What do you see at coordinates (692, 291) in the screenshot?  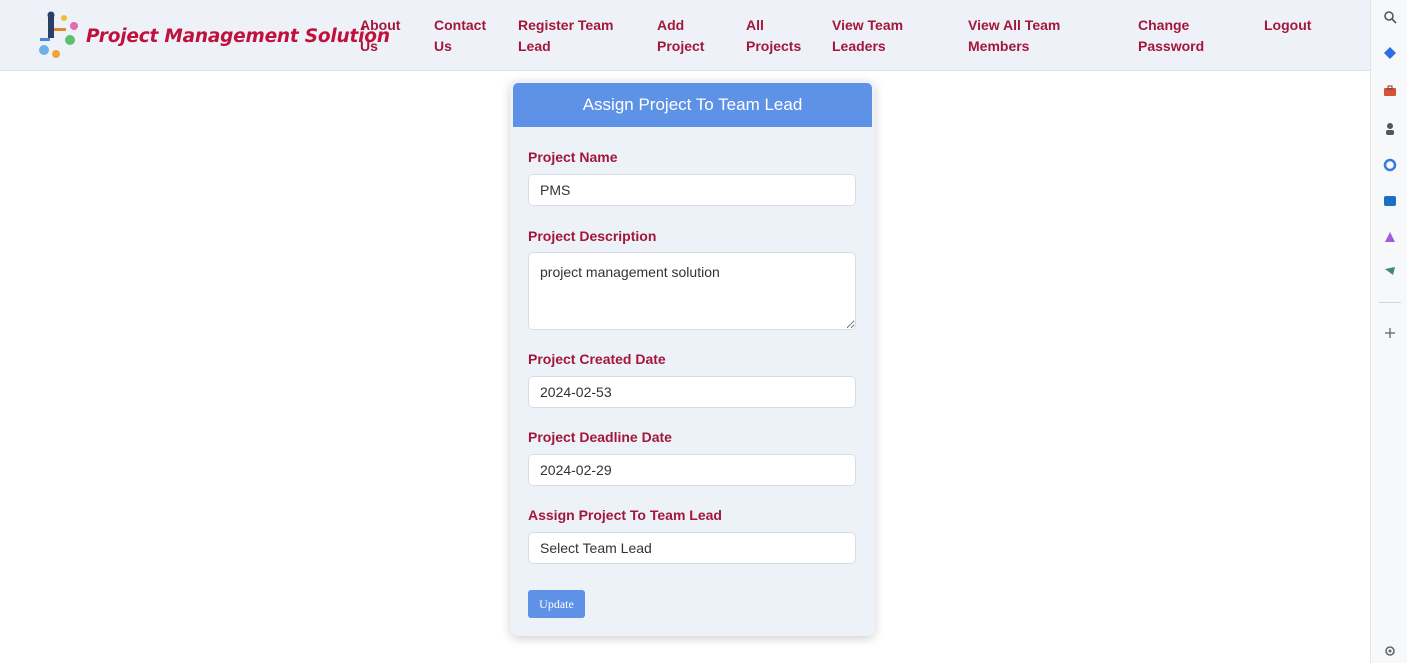 I see `project-description-input: project management solution` at bounding box center [692, 291].